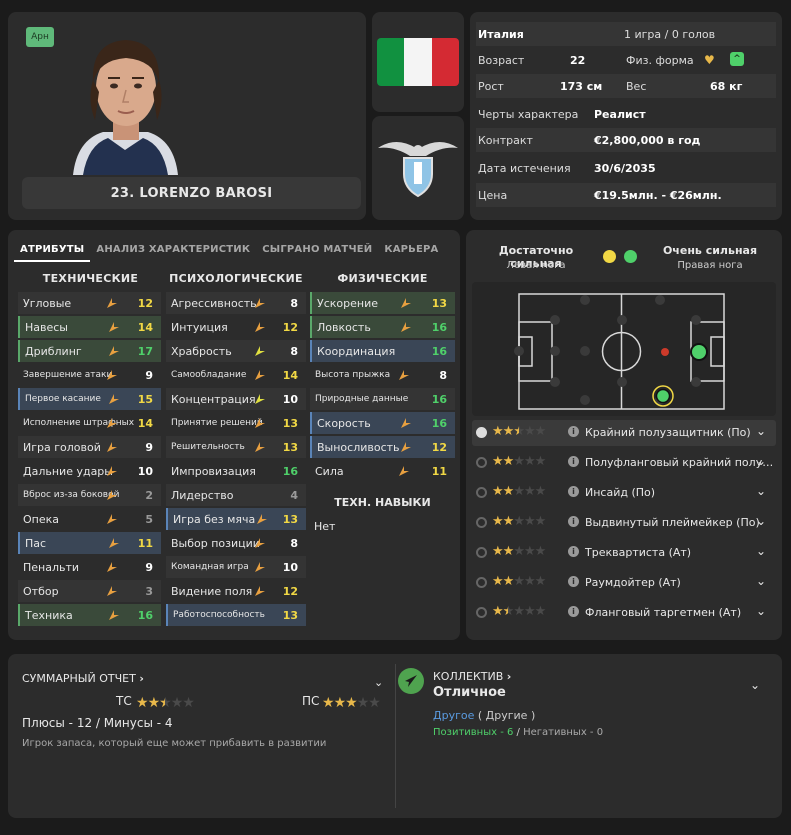  What do you see at coordinates (89, 447) in the screenshot?
I see `attribute-row: Игра головой 9` at bounding box center [89, 447].